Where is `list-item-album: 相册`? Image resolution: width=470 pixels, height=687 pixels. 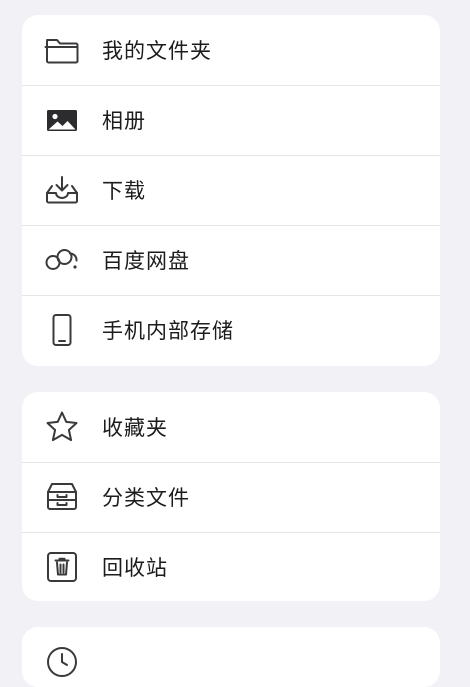 list-item-album: 相册 is located at coordinates (231, 120).